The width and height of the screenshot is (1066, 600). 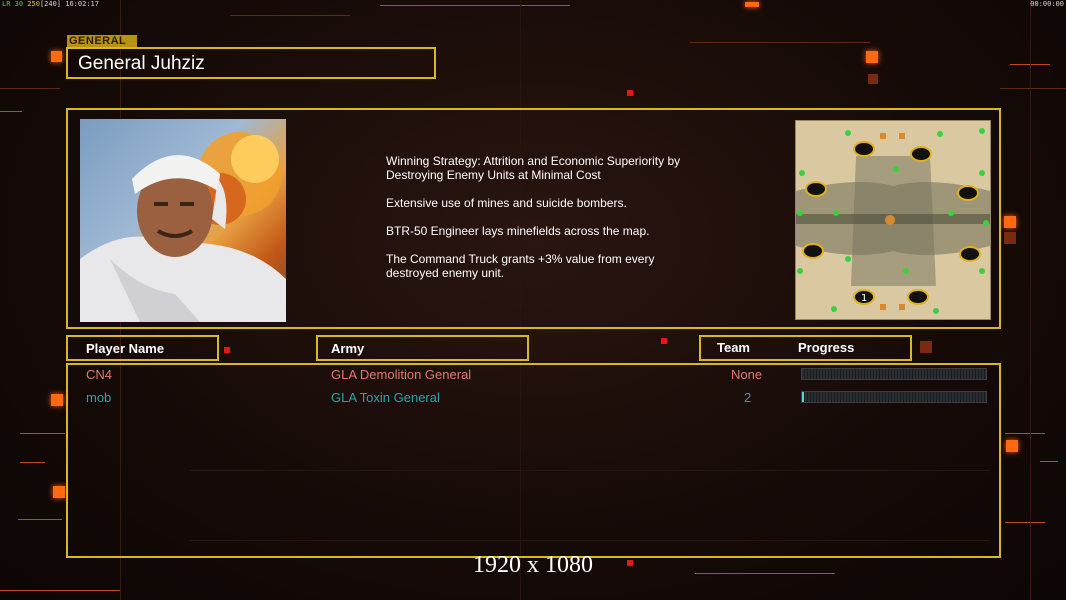 What do you see at coordinates (142, 348) in the screenshot?
I see `column-header-player-name: Player Name` at bounding box center [142, 348].